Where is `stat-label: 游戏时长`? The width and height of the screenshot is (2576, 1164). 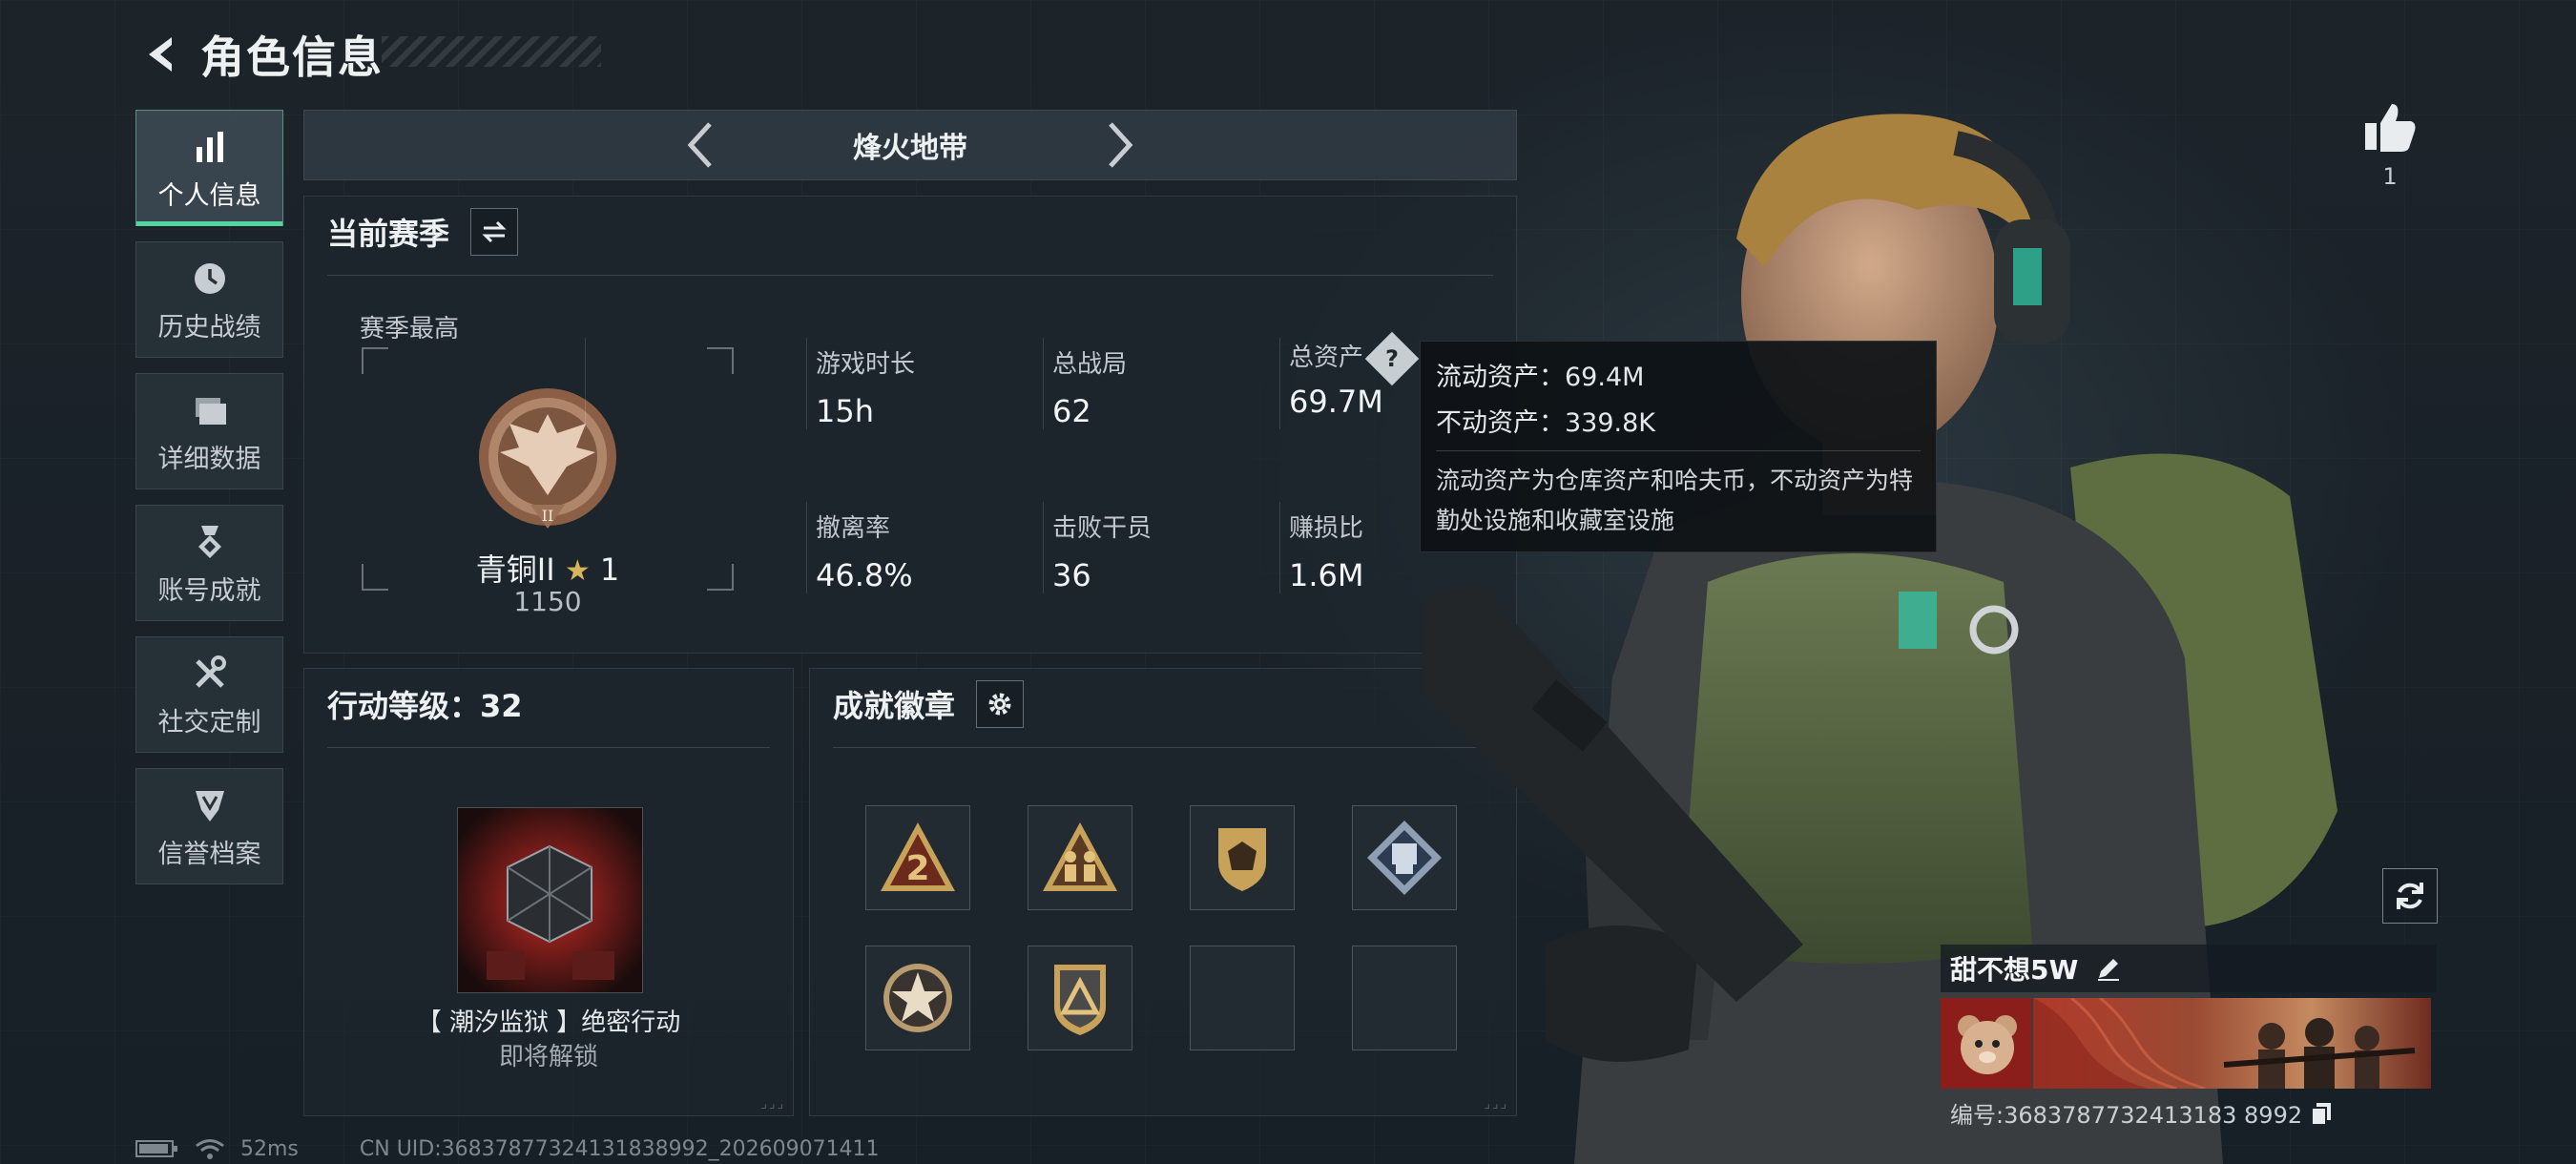 stat-label: 游戏时长 is located at coordinates (866, 364).